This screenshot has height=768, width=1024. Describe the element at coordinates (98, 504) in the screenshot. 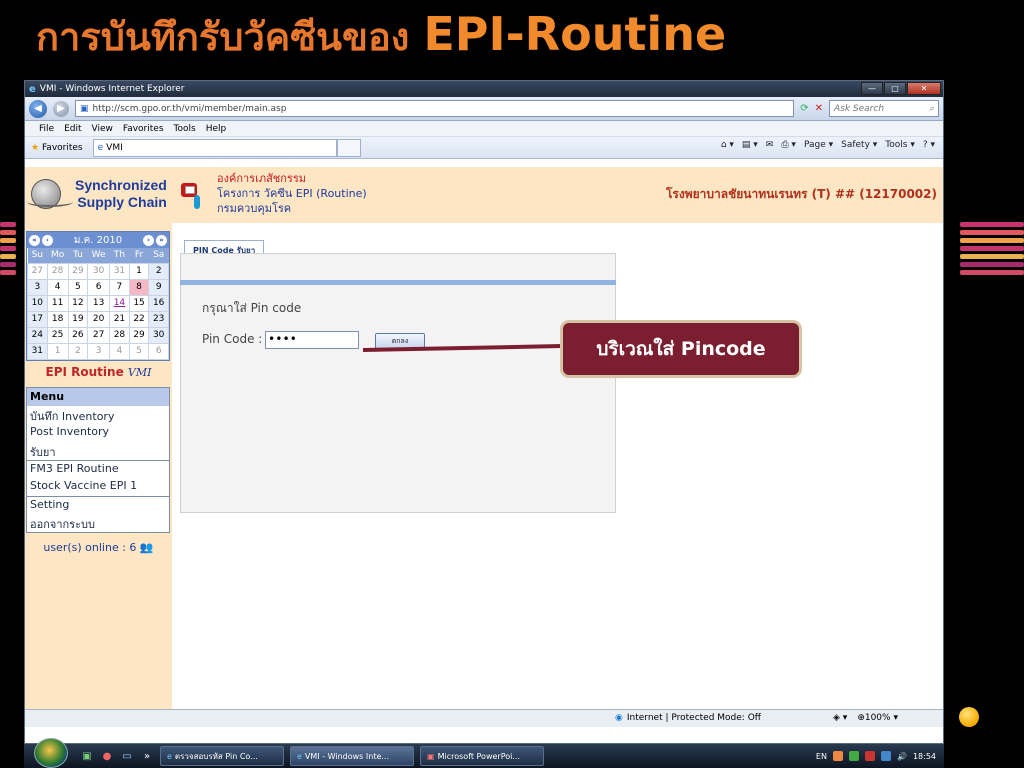

I see `menu-item-setting: Setting` at that location.